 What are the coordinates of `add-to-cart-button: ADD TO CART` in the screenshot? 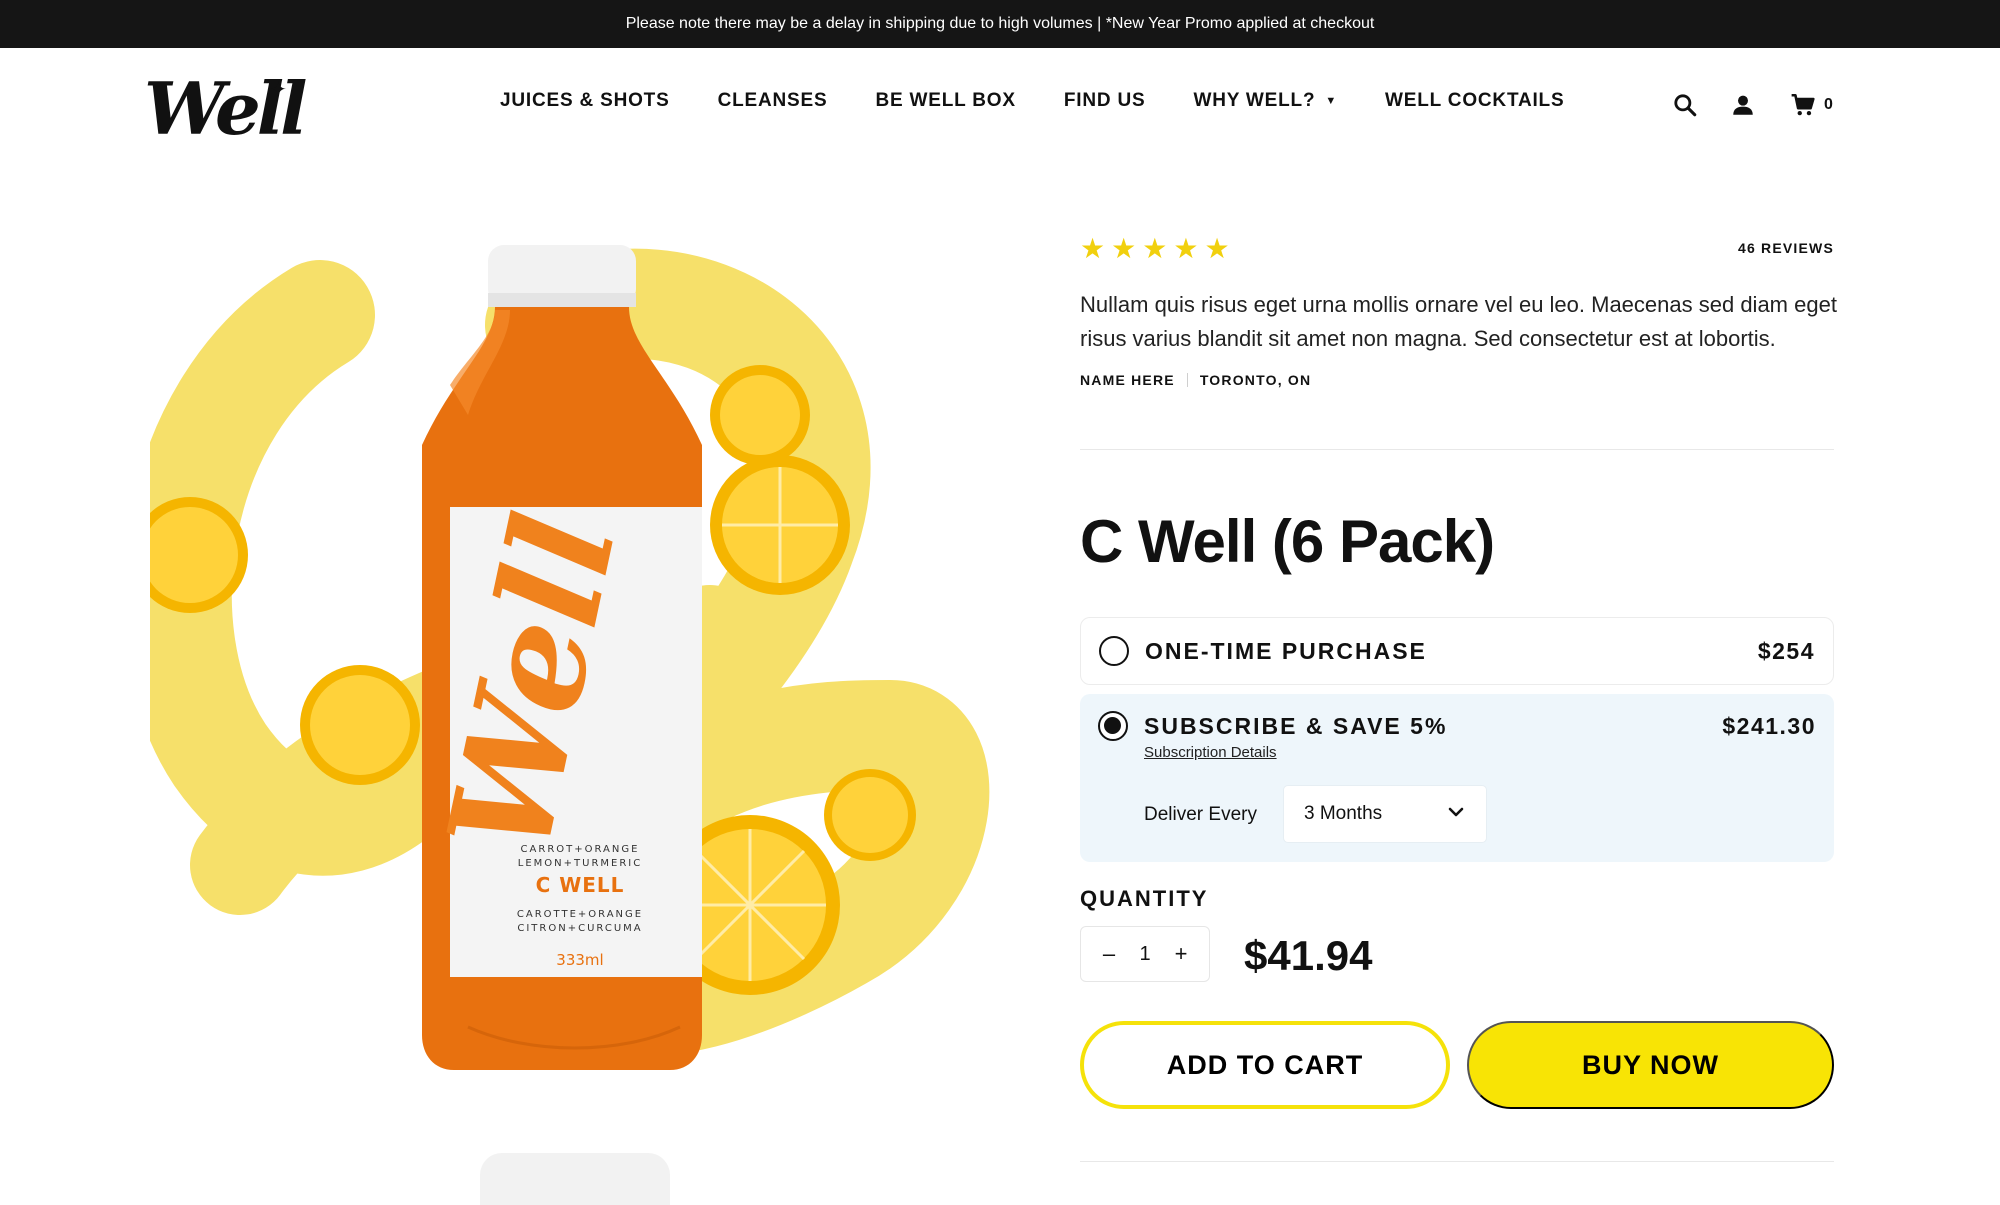 It's located at (1265, 1065).